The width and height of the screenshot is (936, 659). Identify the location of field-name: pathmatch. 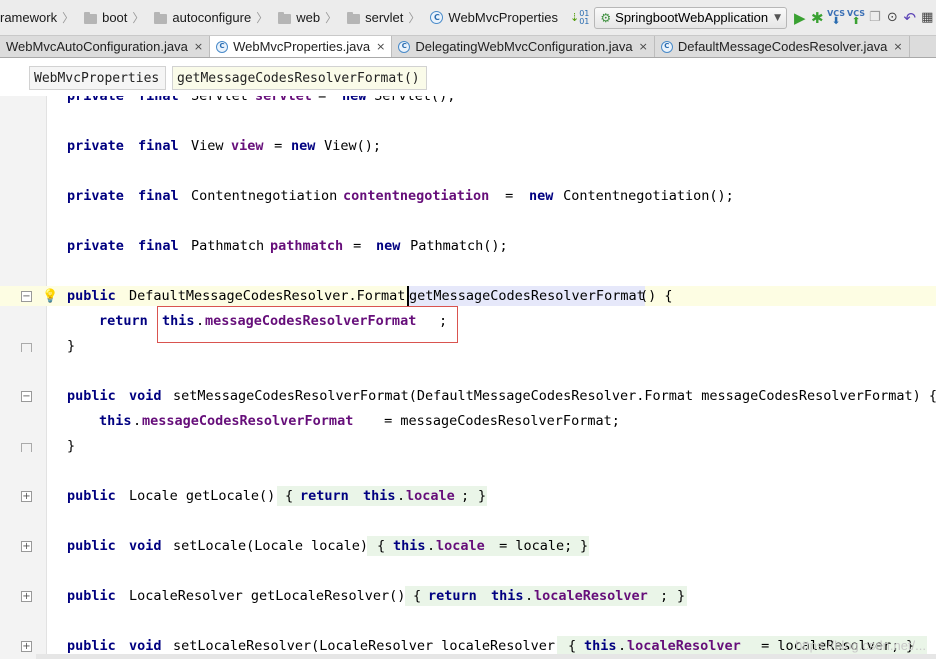
(307, 246).